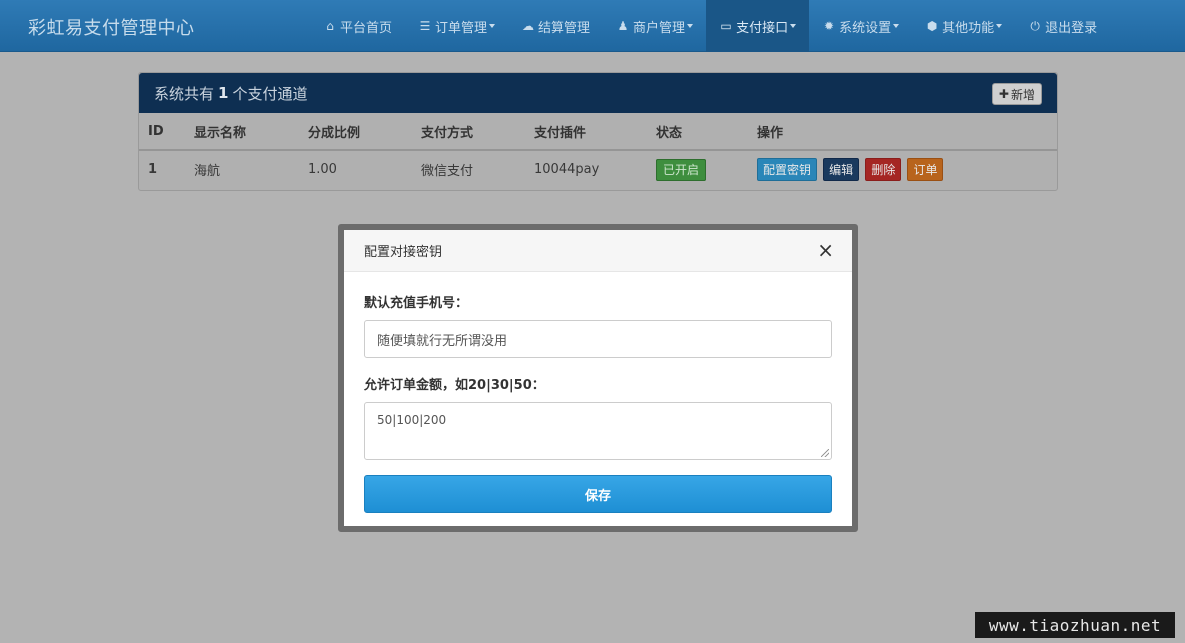  I want to click on nav-label: 商户管理, so click(659, 28).